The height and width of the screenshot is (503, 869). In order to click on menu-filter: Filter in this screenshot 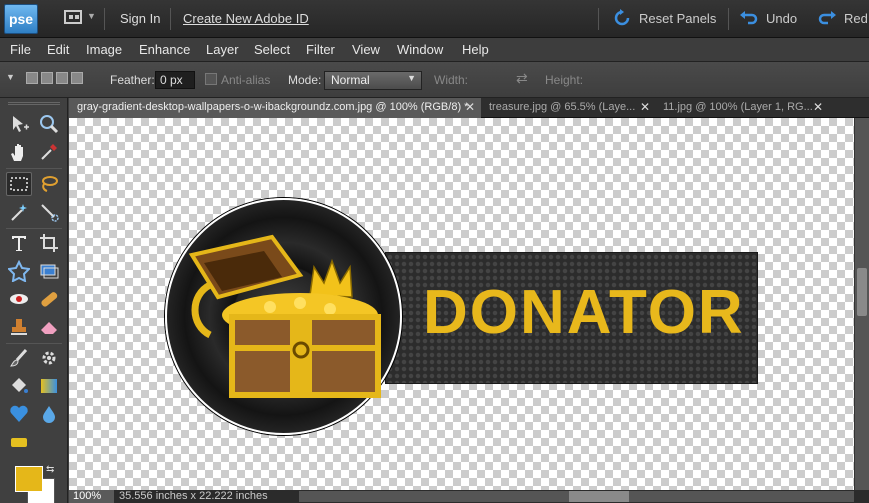, I will do `click(320, 49)`.